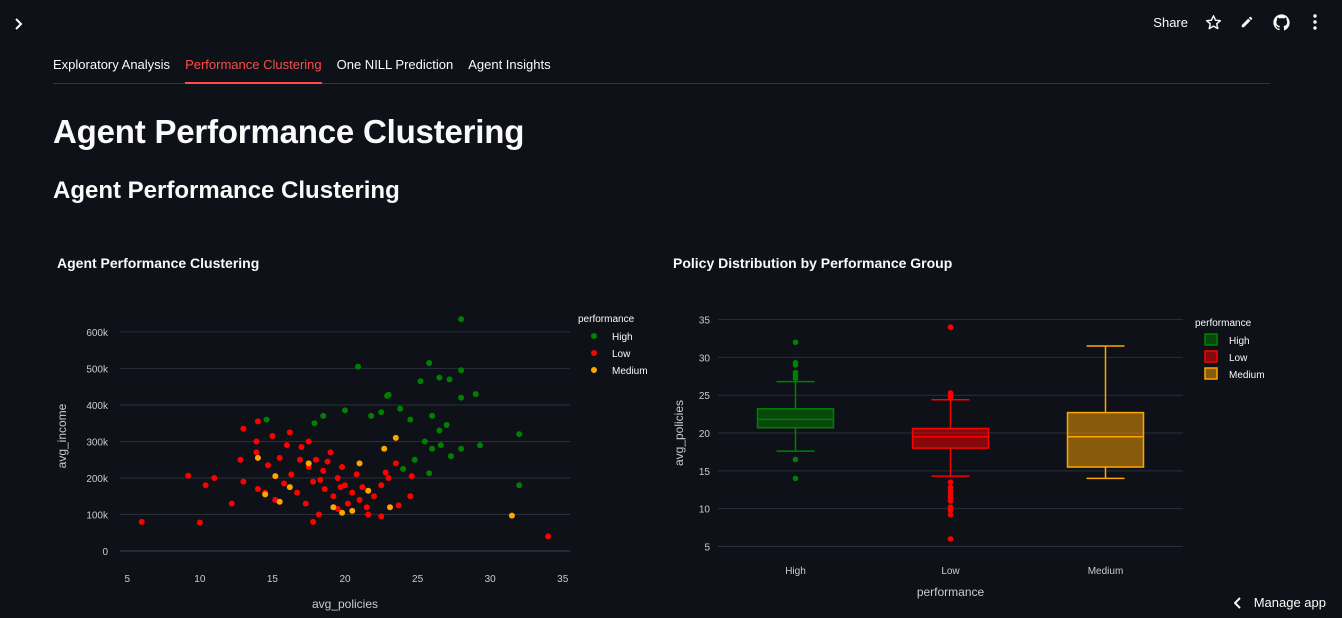 This screenshot has width=1342, height=618. Describe the element at coordinates (705, 358) in the screenshot. I see `y-tick-label: 30` at that location.